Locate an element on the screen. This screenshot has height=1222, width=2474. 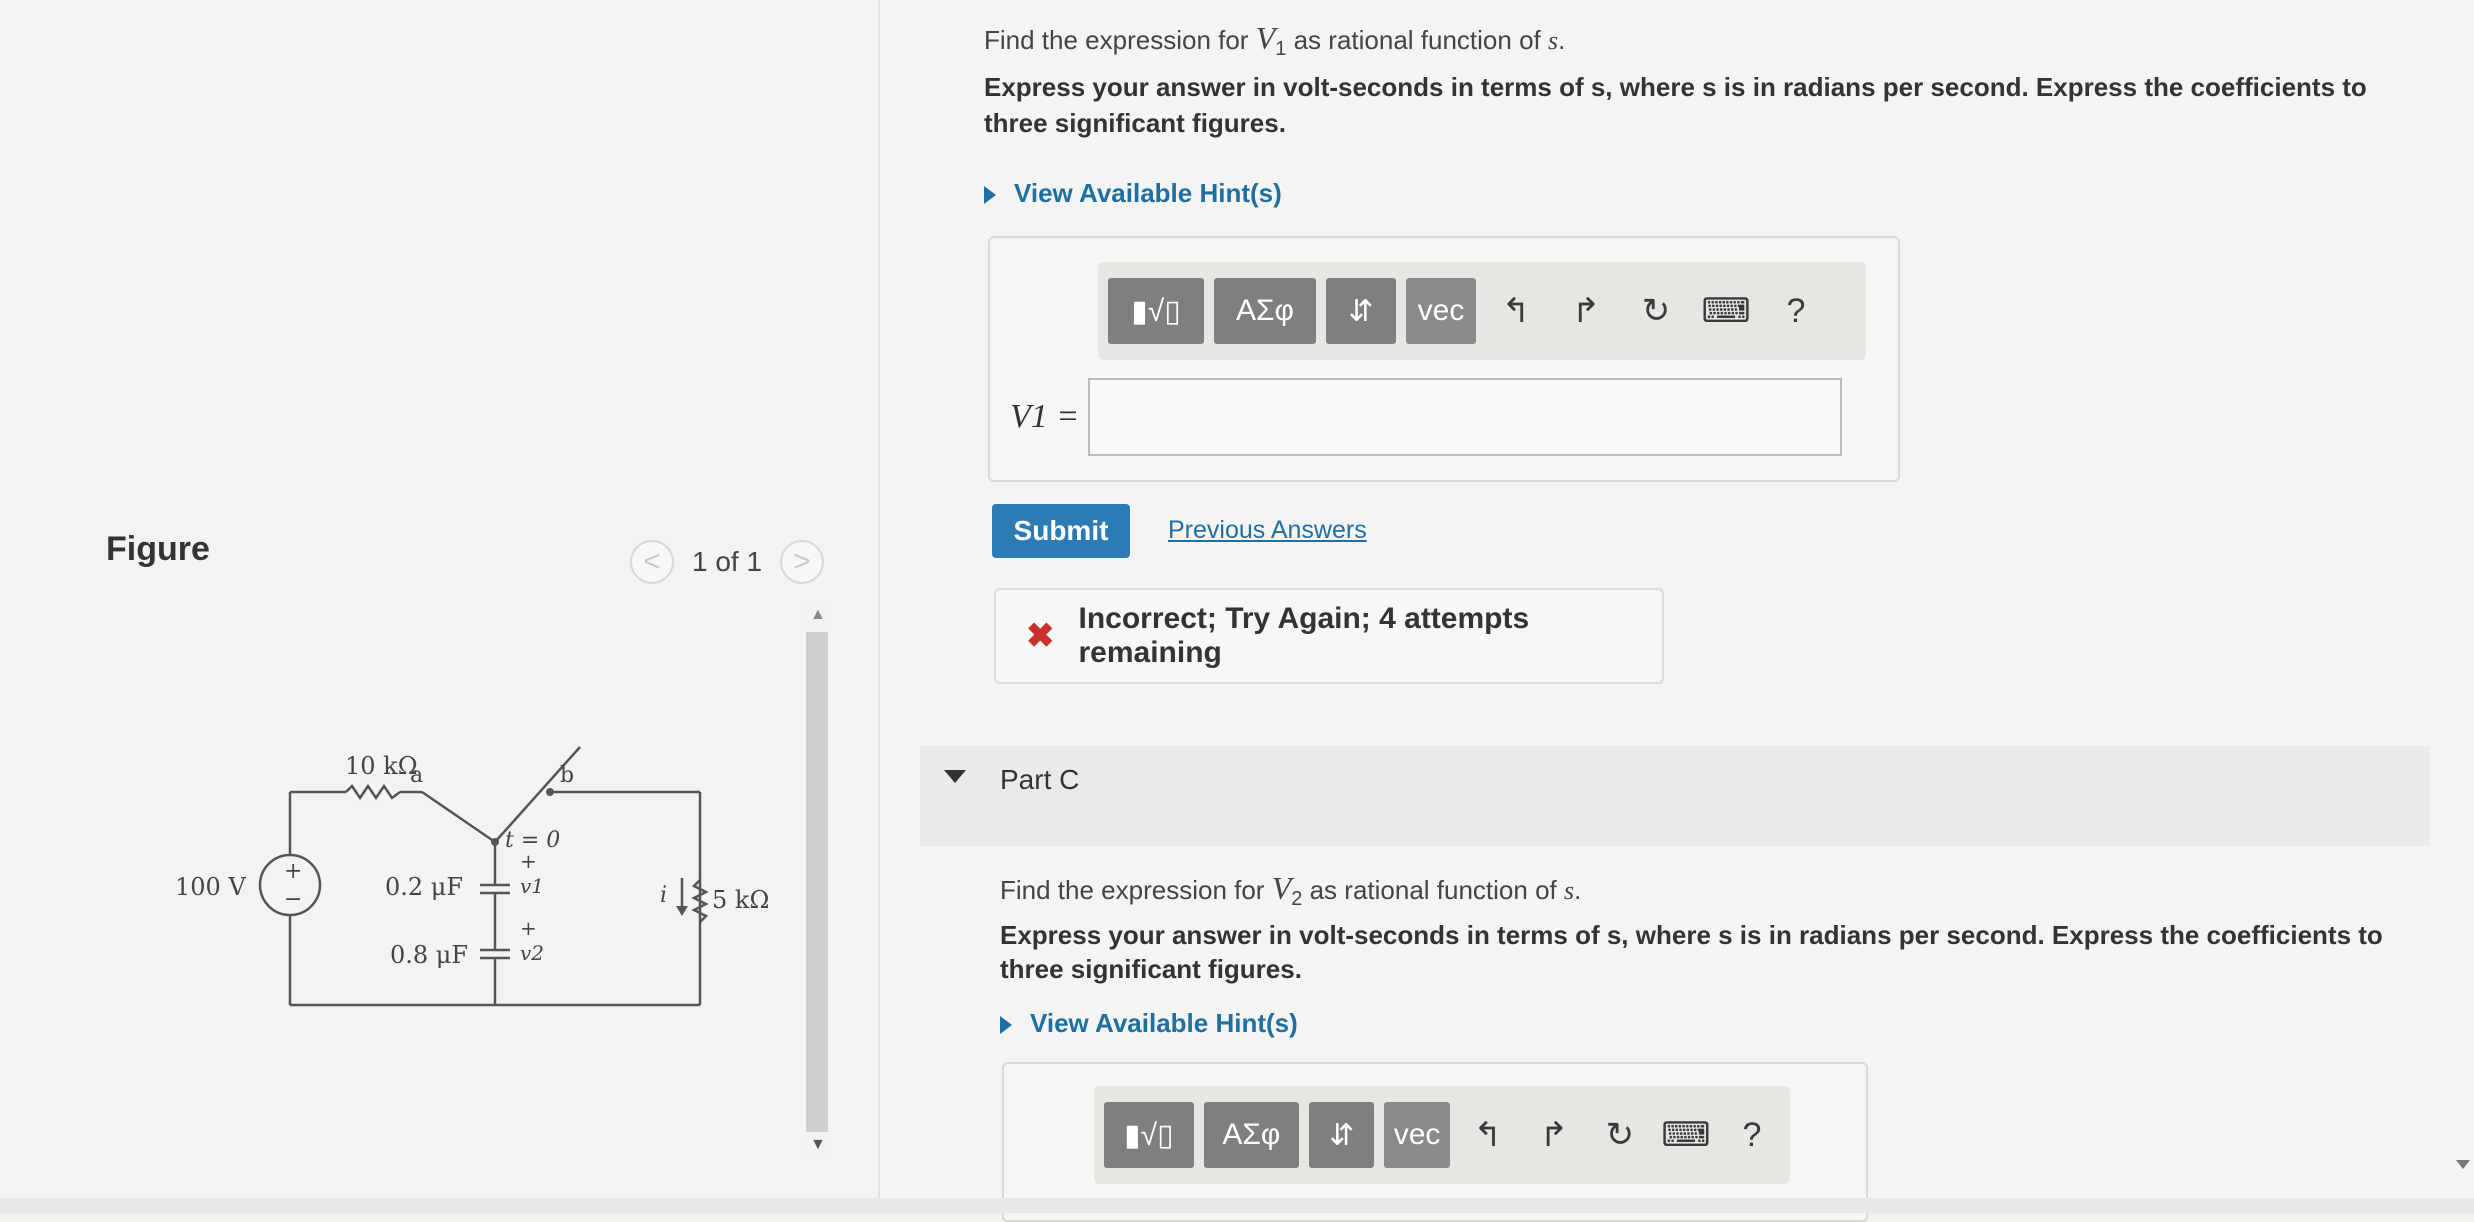
previous-answers-link: Previous Answers is located at coordinates (1267, 530).